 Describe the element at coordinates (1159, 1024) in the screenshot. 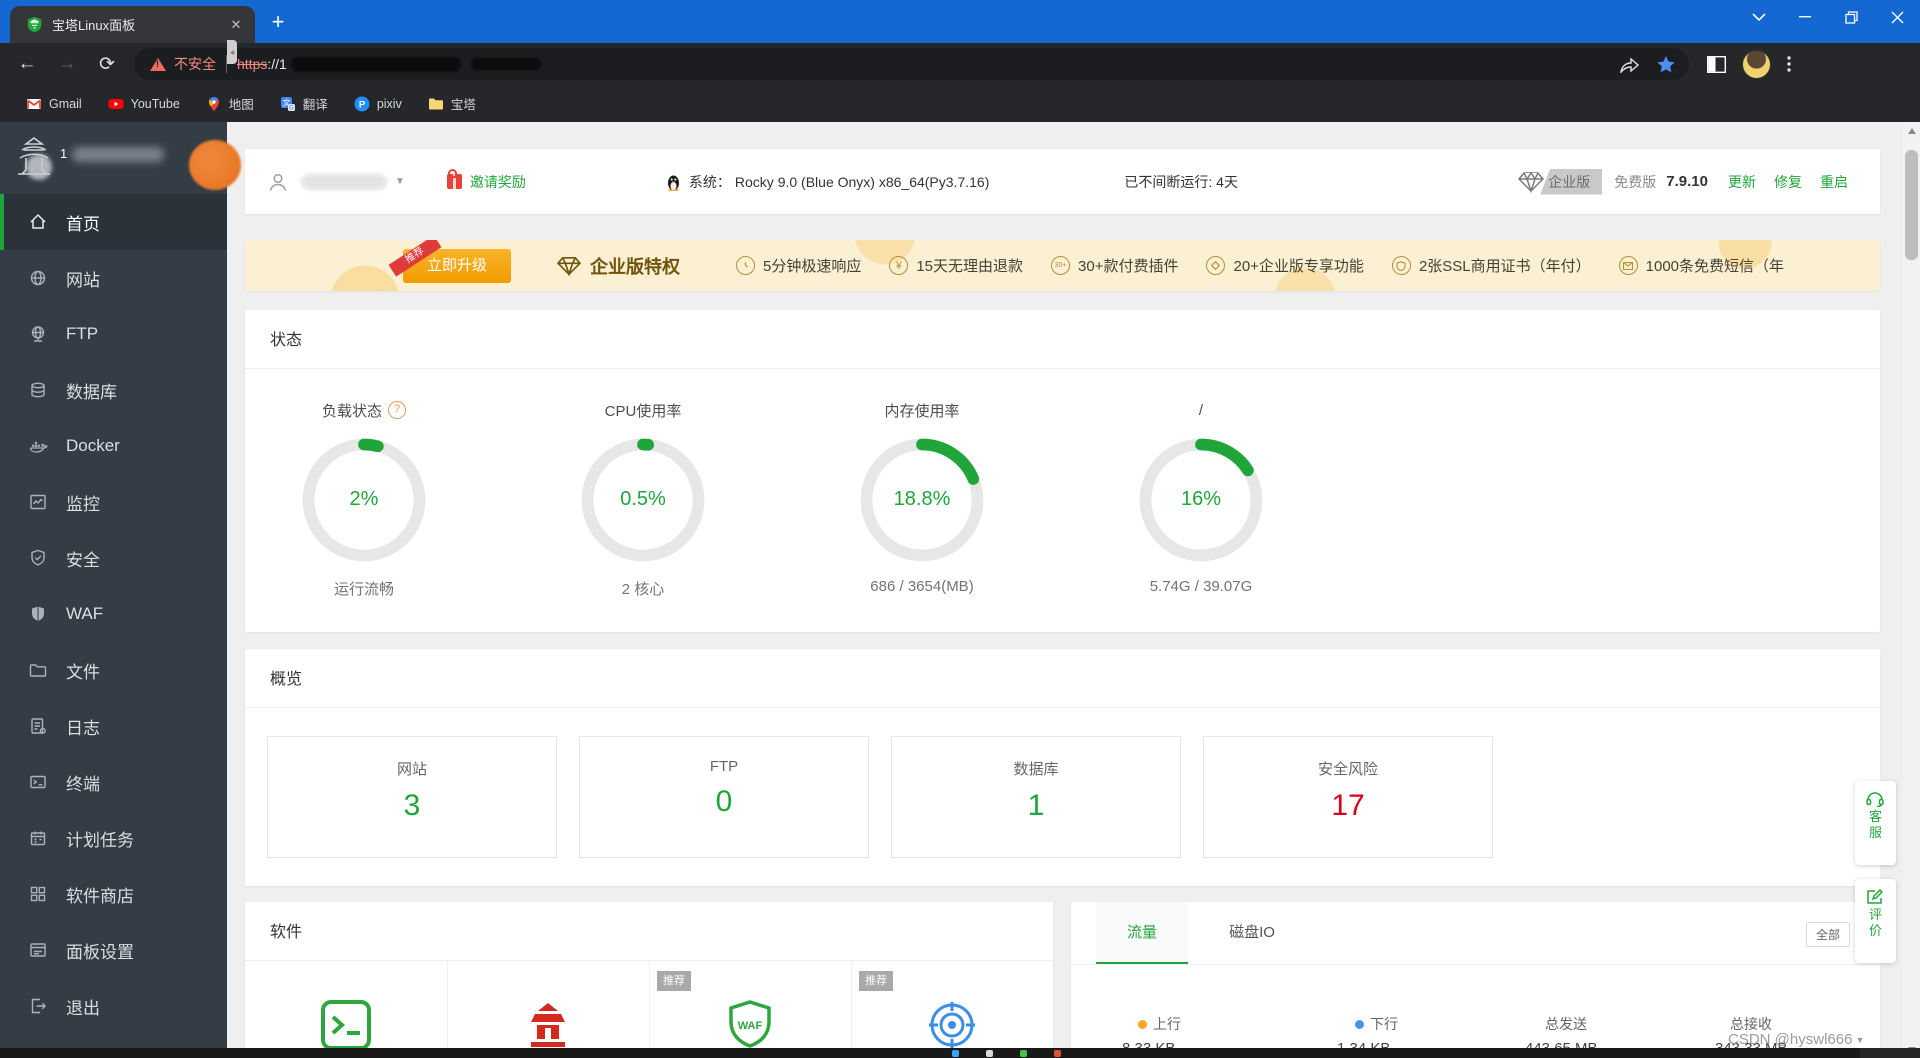

I see `legend-upstream: 上行` at that location.